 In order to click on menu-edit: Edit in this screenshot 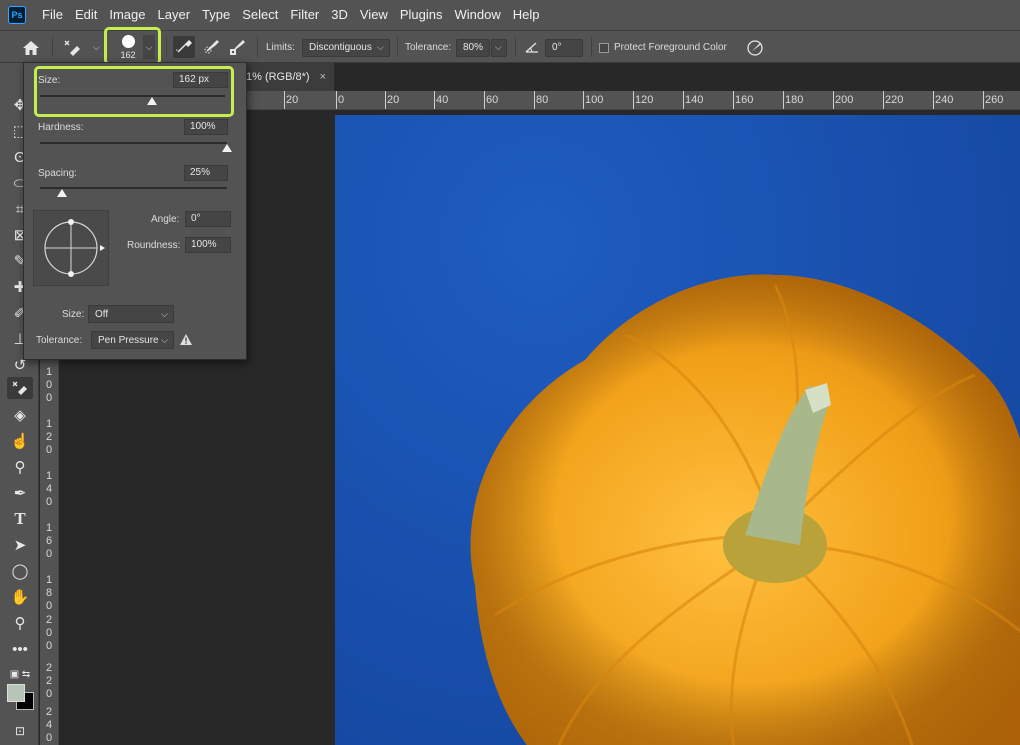, I will do `click(86, 15)`.